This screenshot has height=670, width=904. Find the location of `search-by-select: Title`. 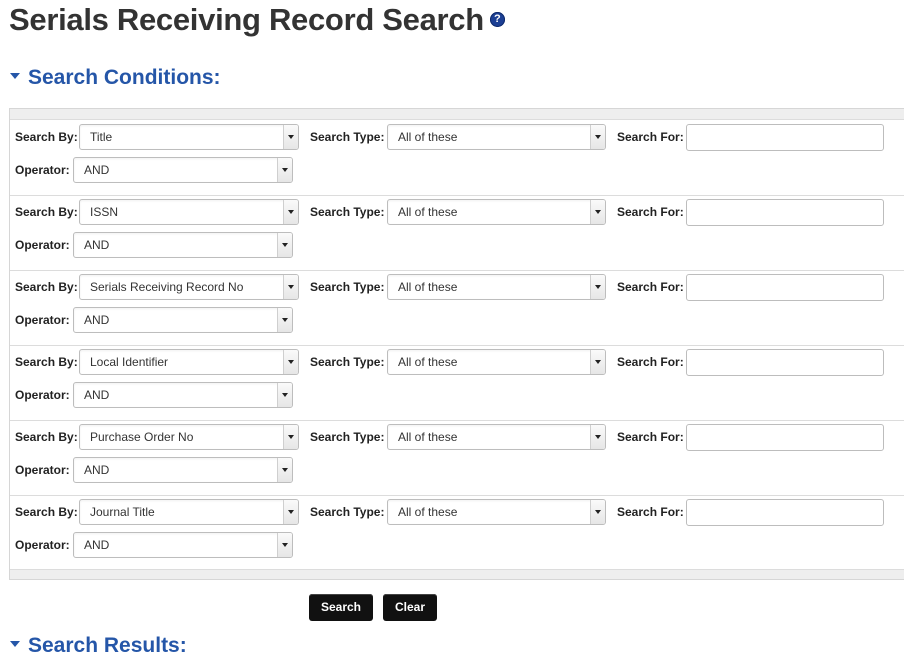

search-by-select: Title is located at coordinates (189, 137).